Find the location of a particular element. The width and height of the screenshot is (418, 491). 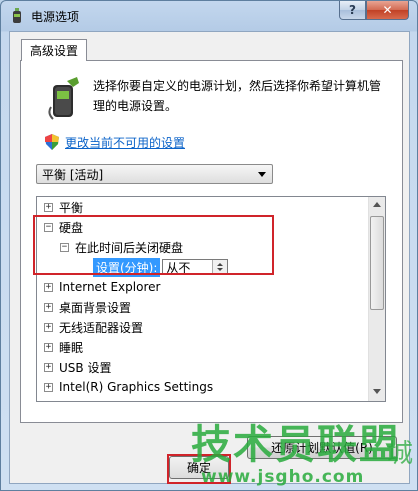

battery-plug-icon is located at coordinates (63, 98).